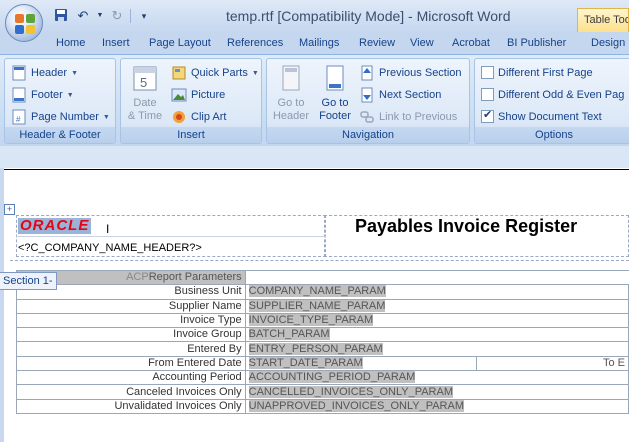  I want to click on param-field: ACCOUNTING_PERIOD_PARAM, so click(332, 377).